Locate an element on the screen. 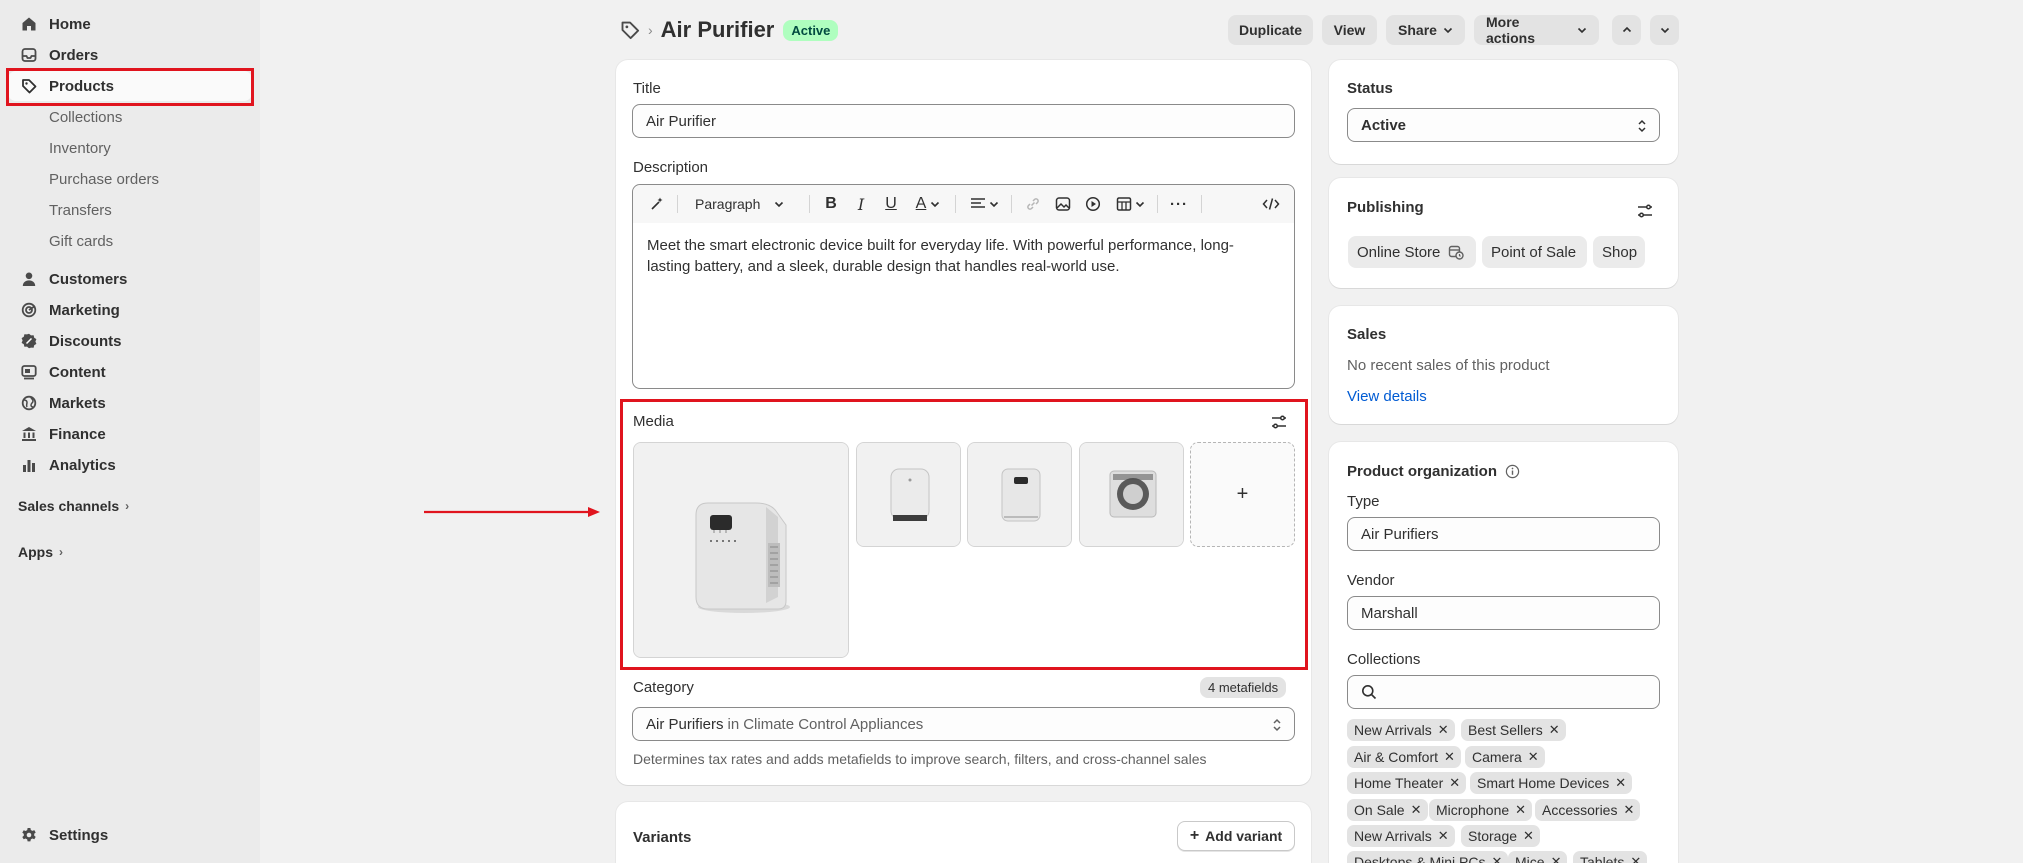  nav-inventory: Inventory is located at coordinates (80, 148).